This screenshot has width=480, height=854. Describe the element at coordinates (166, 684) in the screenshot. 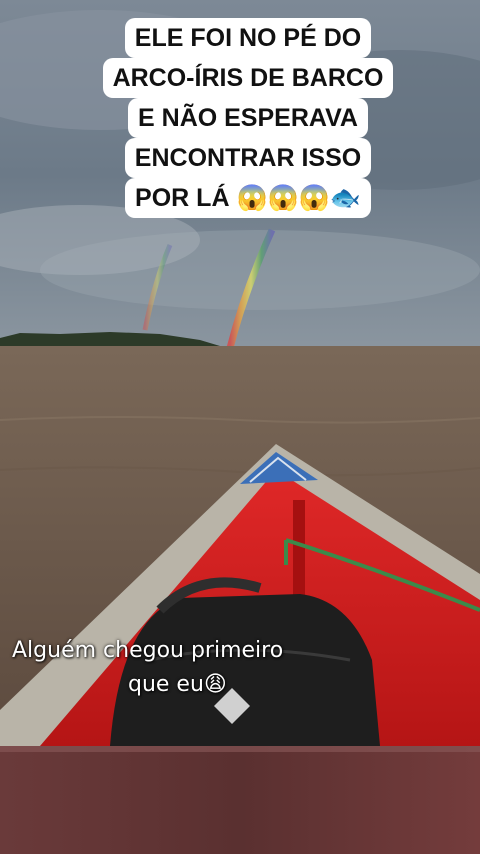

I see `overlay-line-2: que eu` at that location.